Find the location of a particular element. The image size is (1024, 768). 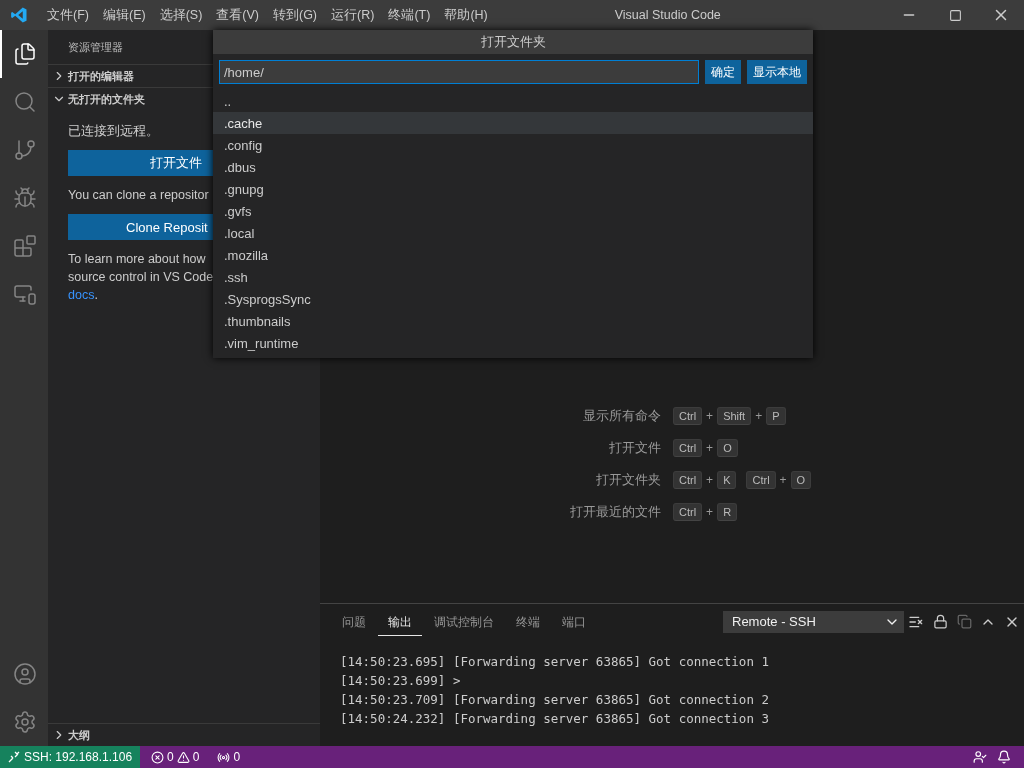

dialog-button: 确定 is located at coordinates (723, 72).